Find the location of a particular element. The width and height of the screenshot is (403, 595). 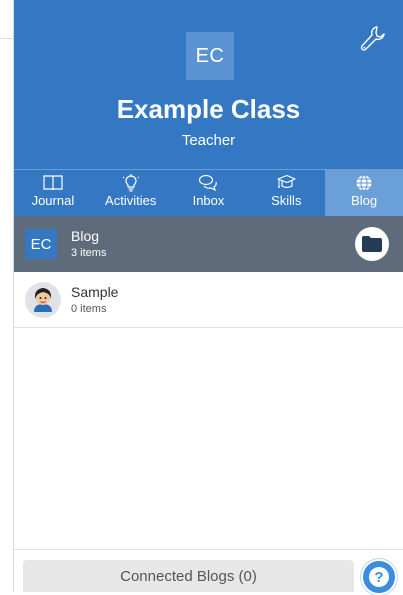

question-icon: ? is located at coordinates (379, 577).